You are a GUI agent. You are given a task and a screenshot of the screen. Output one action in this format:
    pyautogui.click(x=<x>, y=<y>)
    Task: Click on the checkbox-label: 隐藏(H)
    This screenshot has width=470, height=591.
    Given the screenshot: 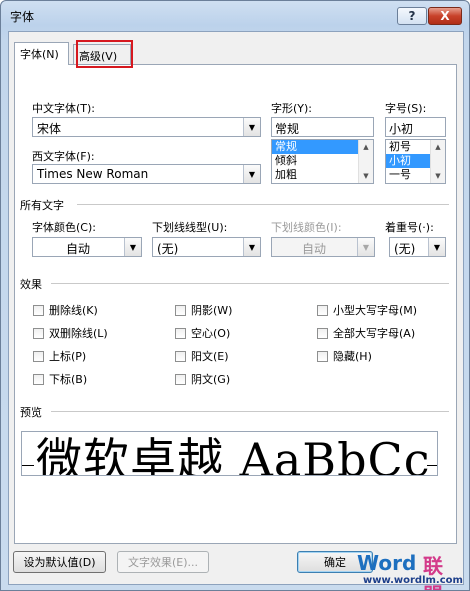 What is the action you would take?
    pyautogui.click(x=352, y=356)
    